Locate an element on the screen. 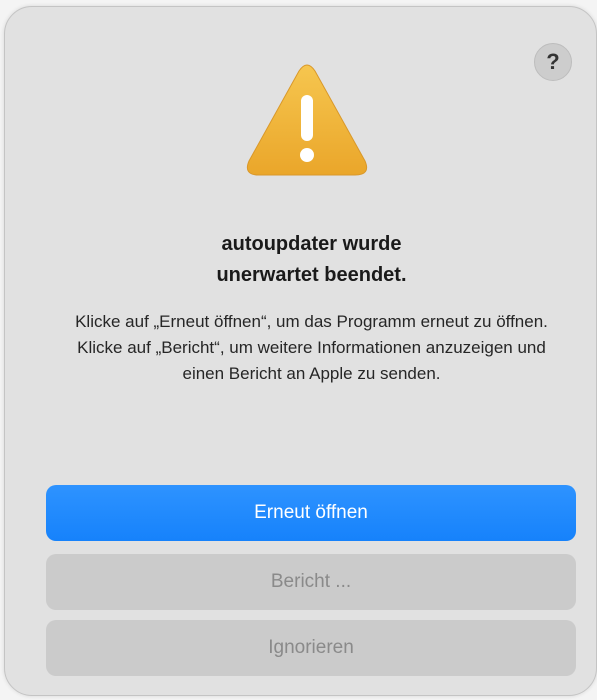 This screenshot has width=597, height=700. warning-triangle-icon is located at coordinates (307, 120).